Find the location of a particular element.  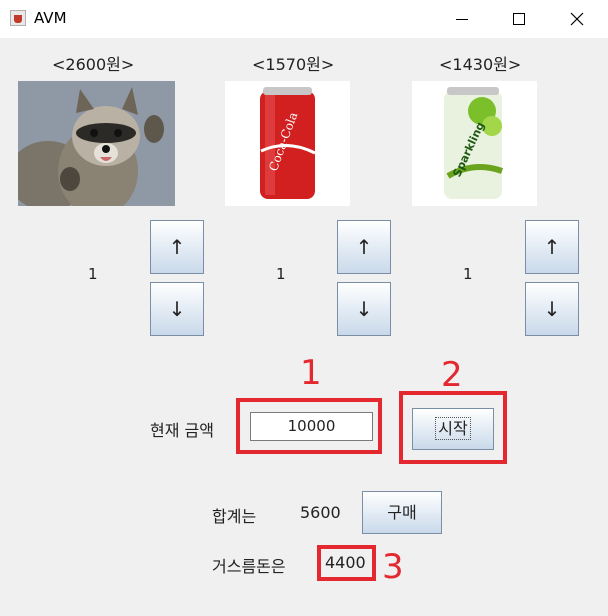

price-label-cola: <1570원> is located at coordinates (293, 64).